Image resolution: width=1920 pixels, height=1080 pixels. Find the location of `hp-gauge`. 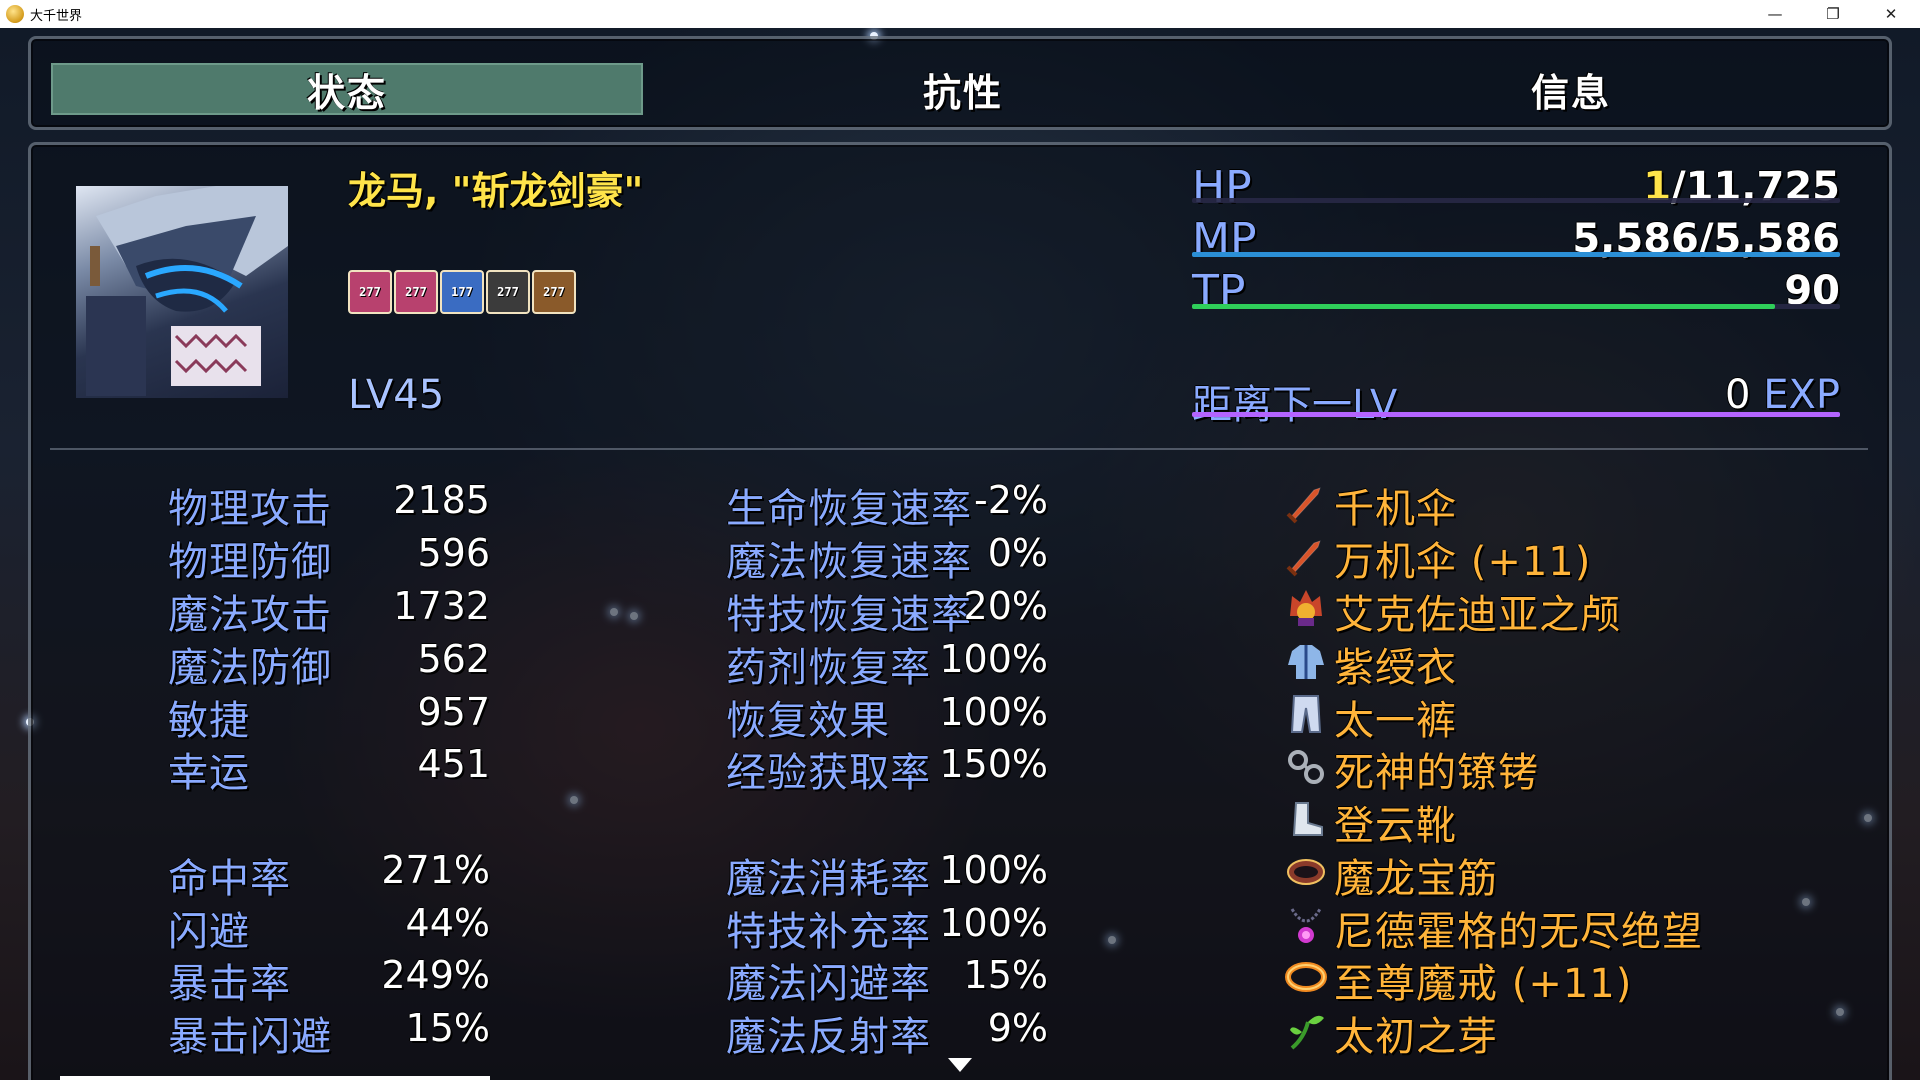

hp-gauge is located at coordinates (1516, 200).